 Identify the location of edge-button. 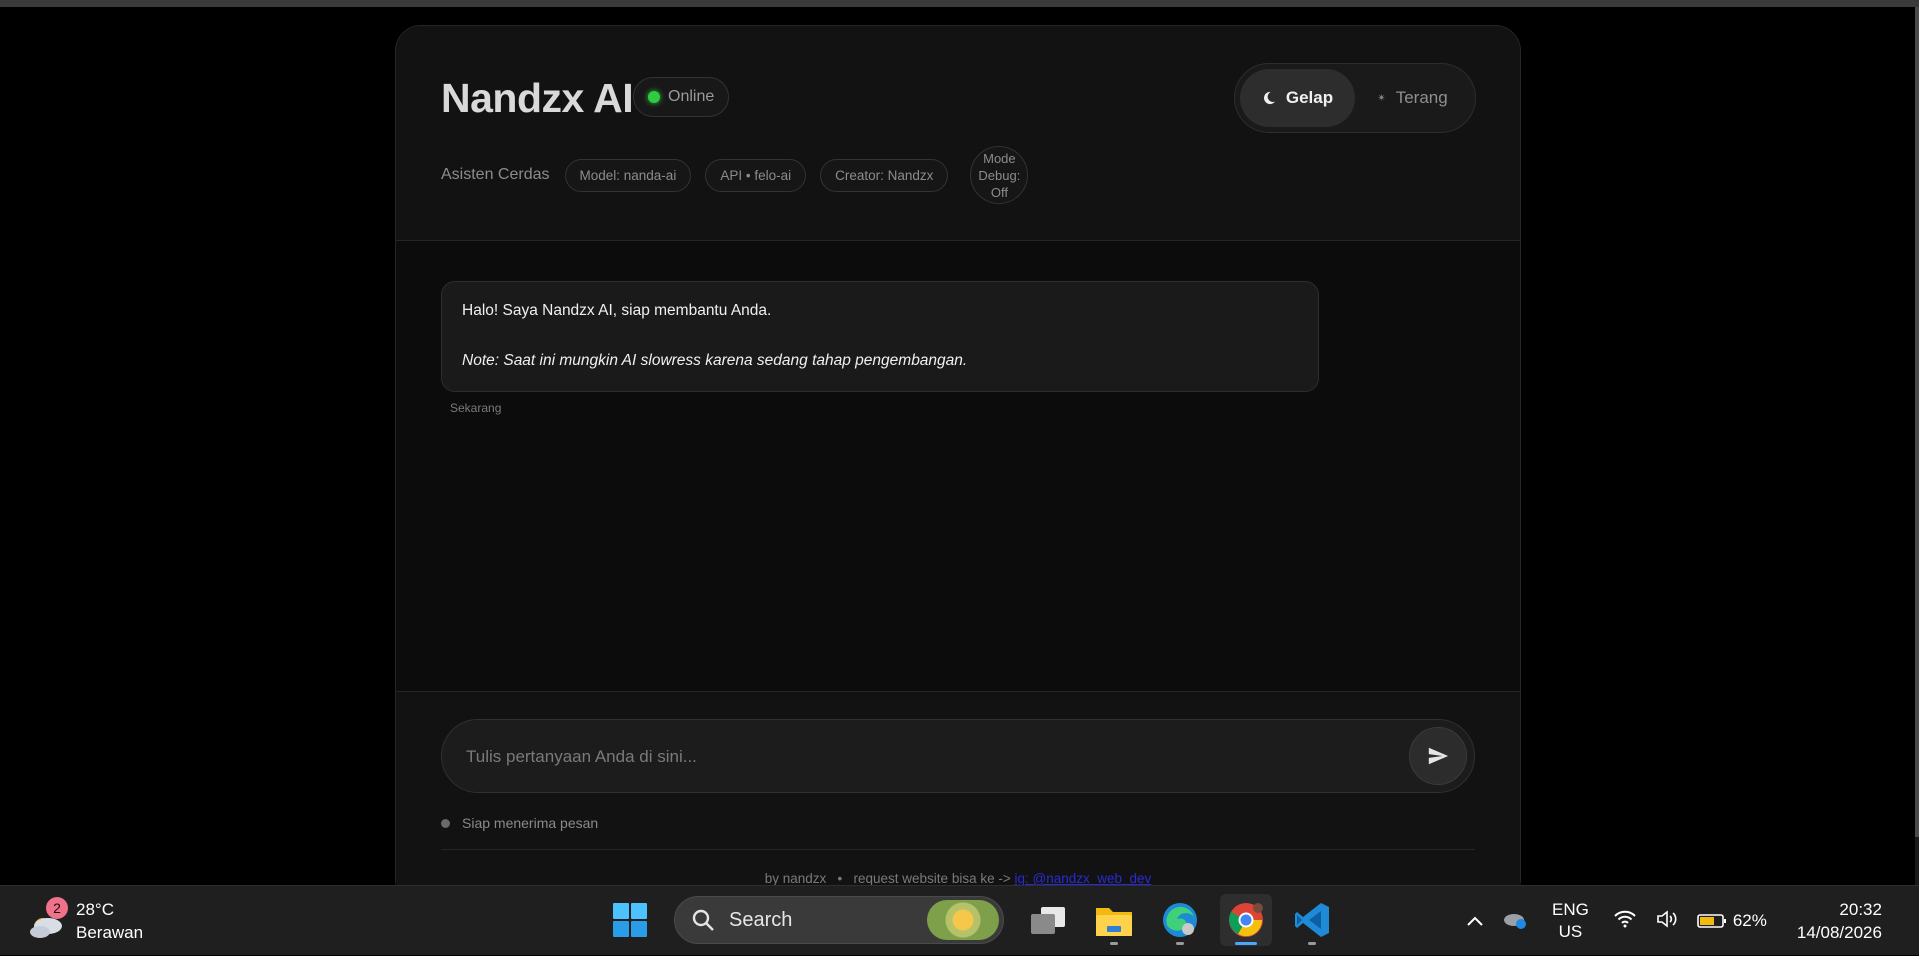
(1180, 920).